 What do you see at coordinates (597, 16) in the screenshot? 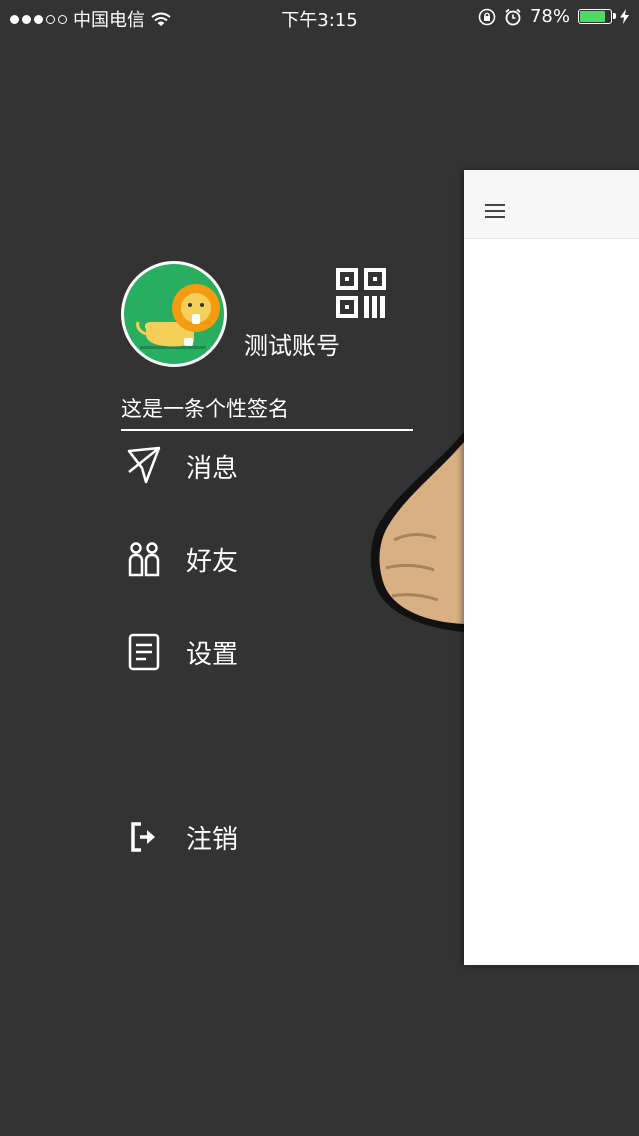
I see `battery-icon` at bounding box center [597, 16].